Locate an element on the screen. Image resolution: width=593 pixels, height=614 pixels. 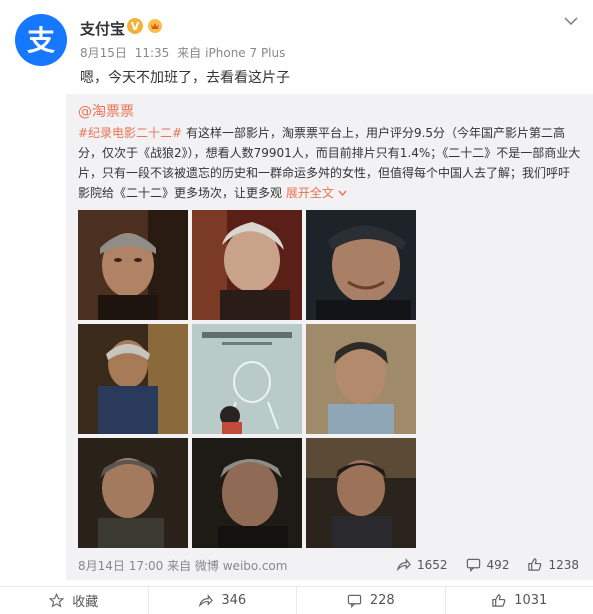
repost-like-stat: 1238 is located at coordinates (553, 564).